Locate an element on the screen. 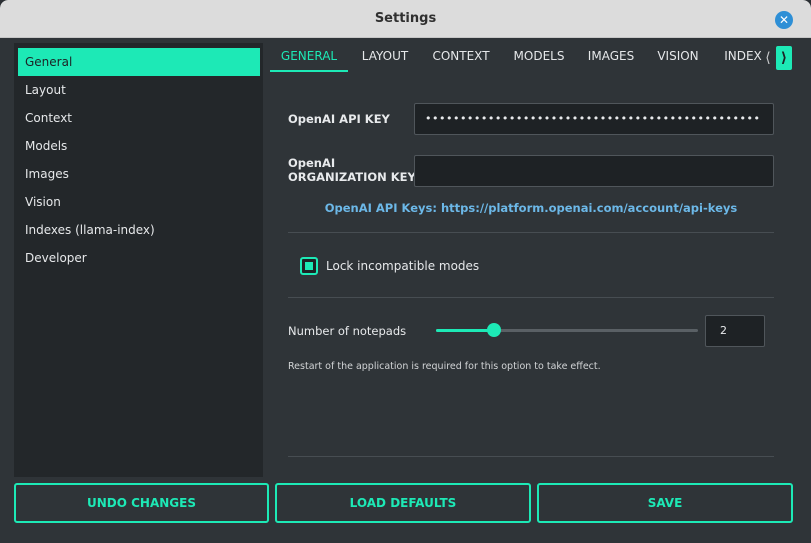  sidebar-item-models: Models is located at coordinates (139, 146).